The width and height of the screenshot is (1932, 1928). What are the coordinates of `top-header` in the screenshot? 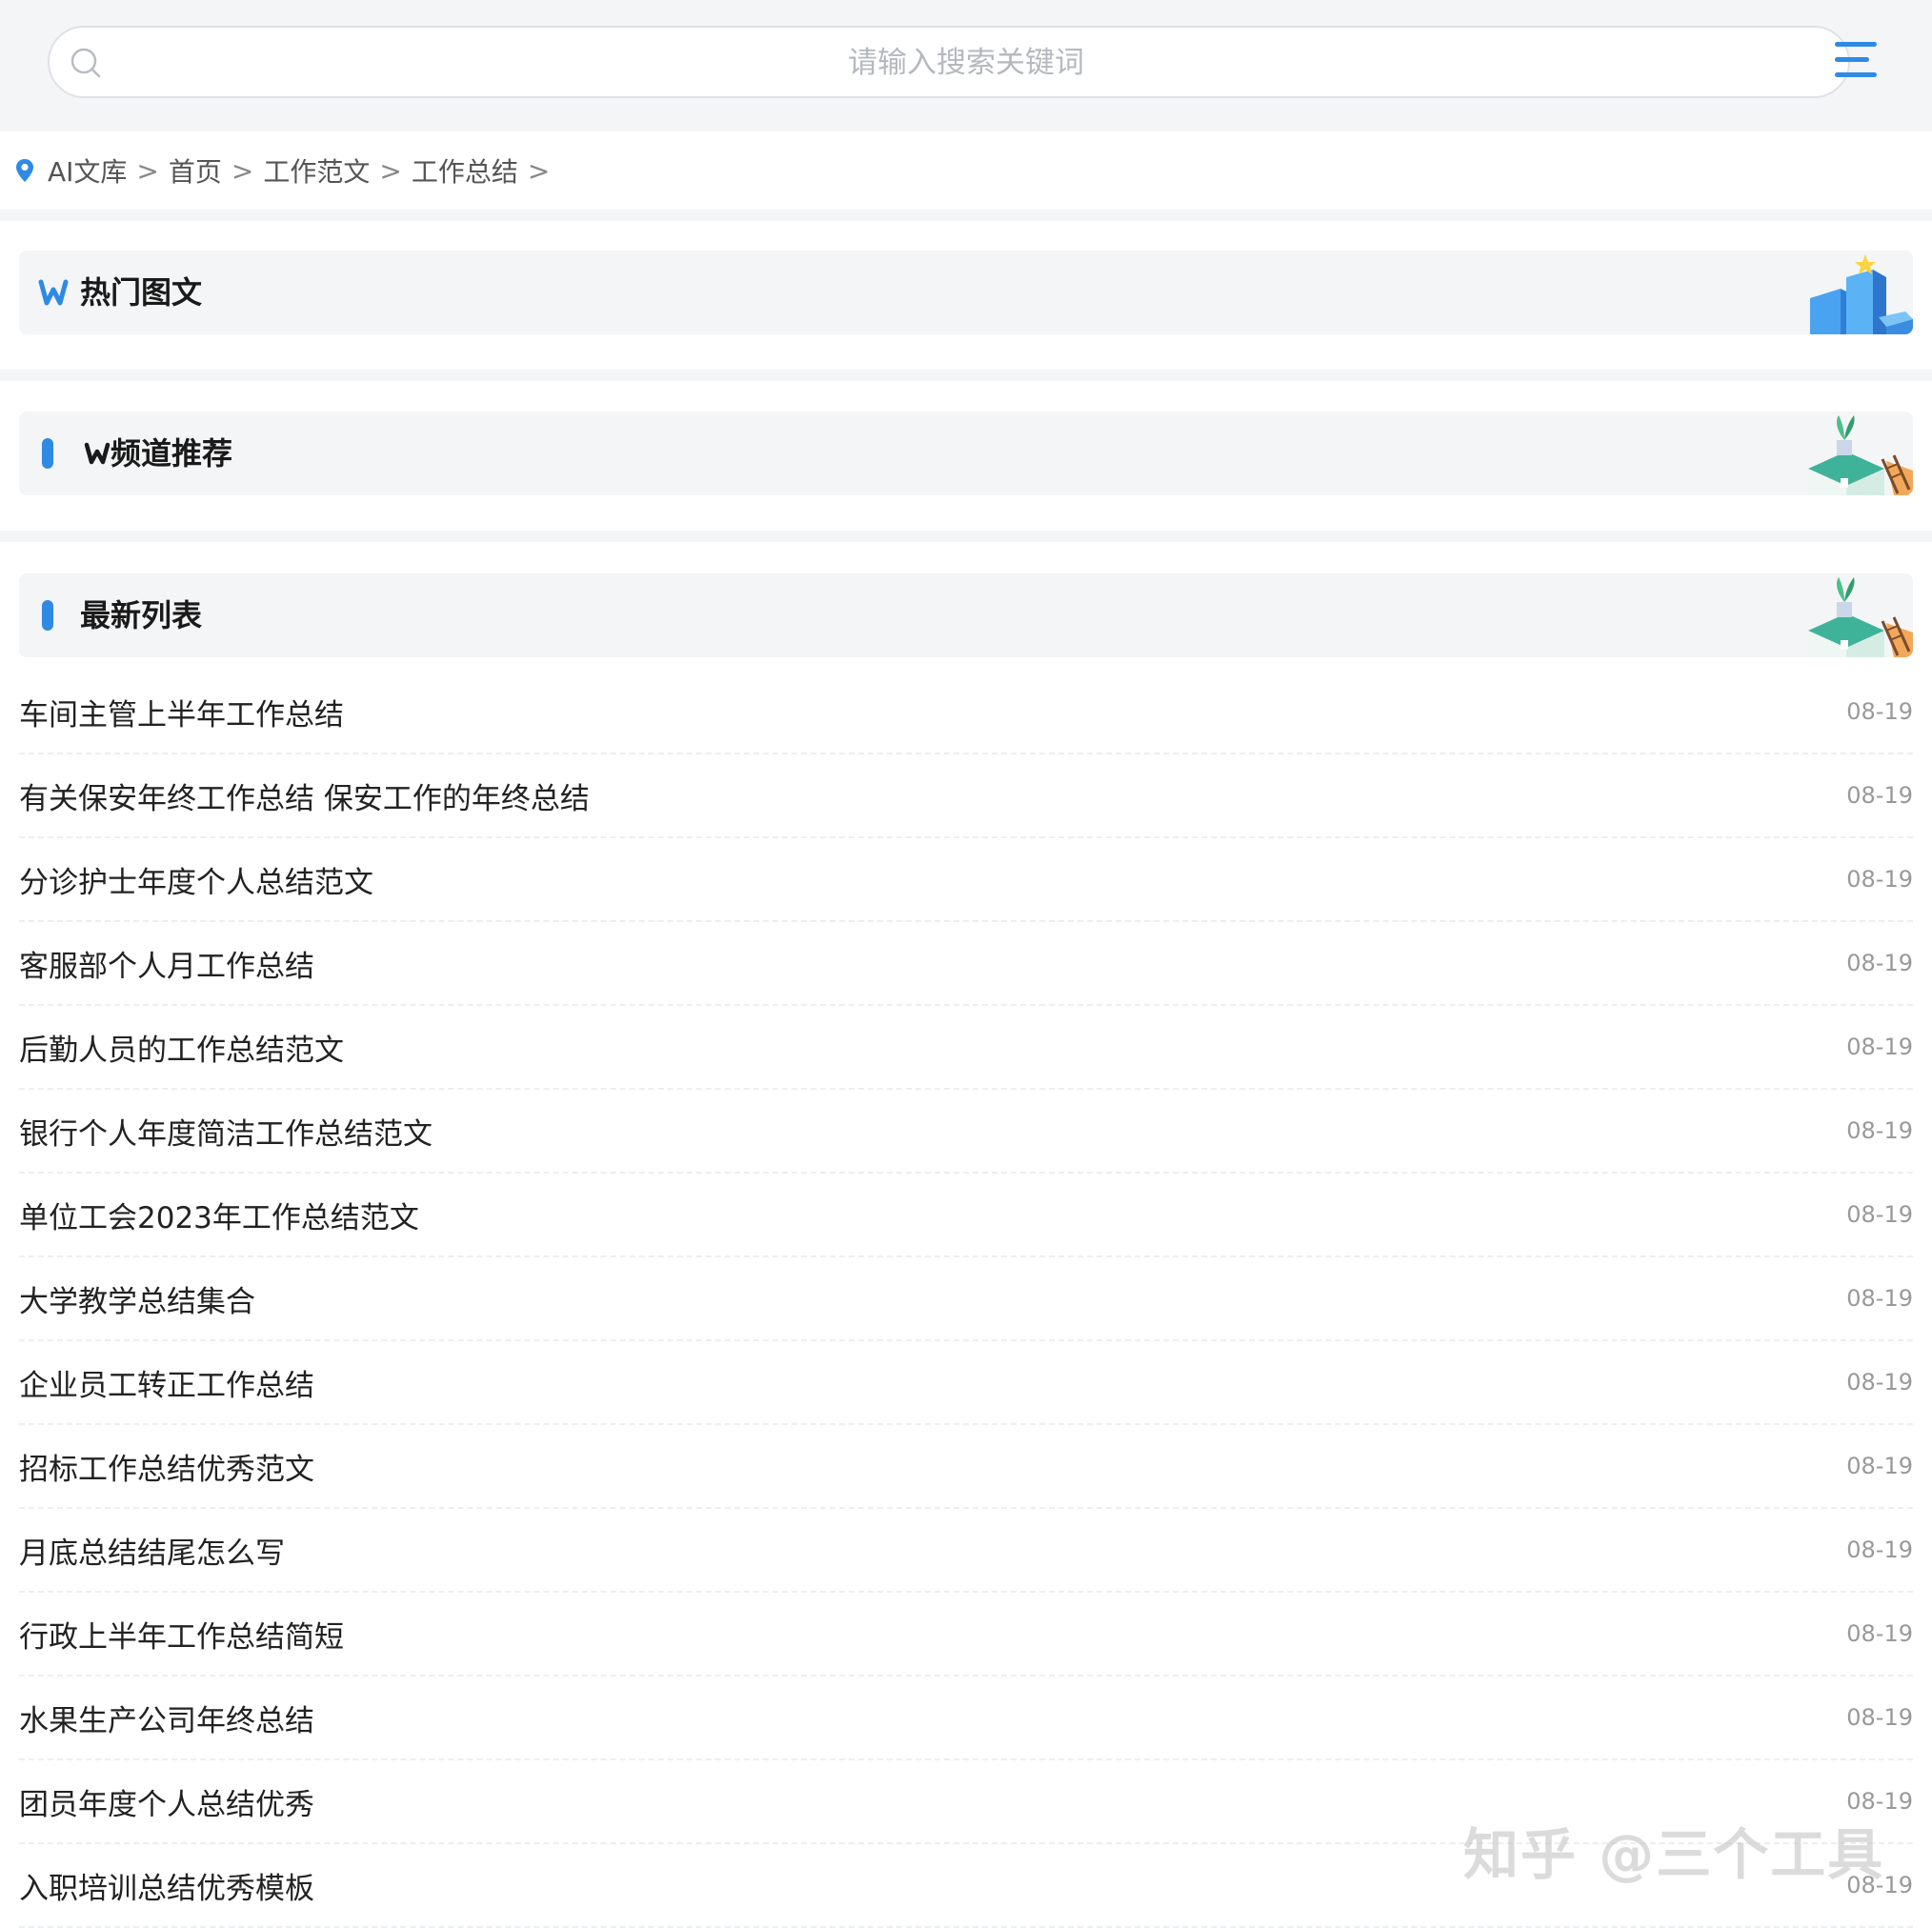 It's located at (966, 66).